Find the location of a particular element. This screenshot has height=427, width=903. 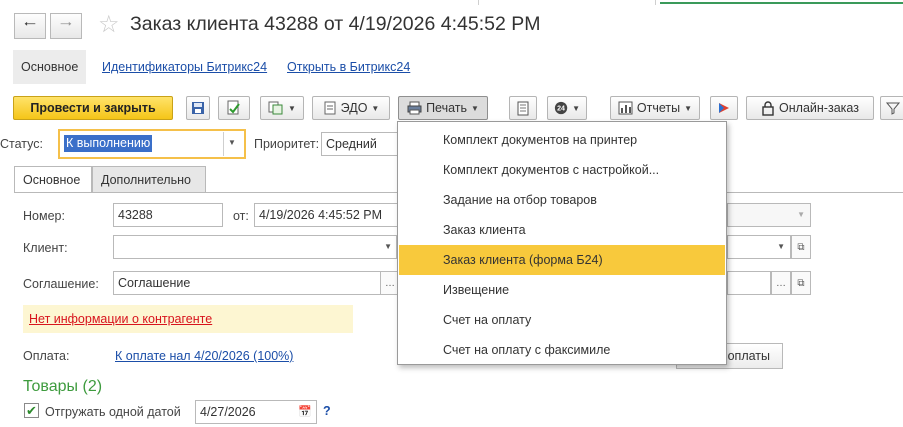

contact-field: ▼ is located at coordinates (759, 247).